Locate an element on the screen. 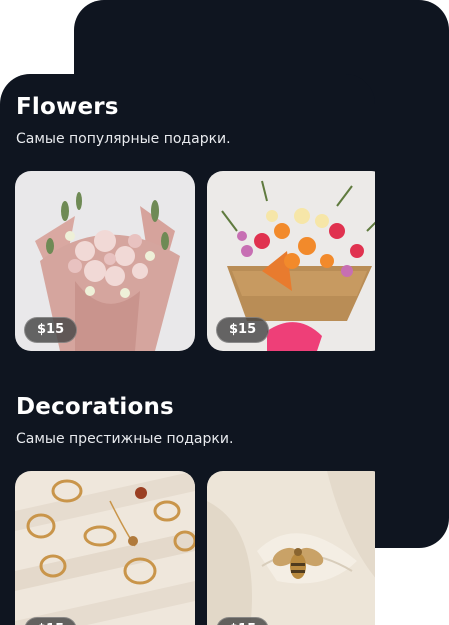 The height and width of the screenshot is (625, 449). product-card-bee-ring: $15 is located at coordinates (291, 548).